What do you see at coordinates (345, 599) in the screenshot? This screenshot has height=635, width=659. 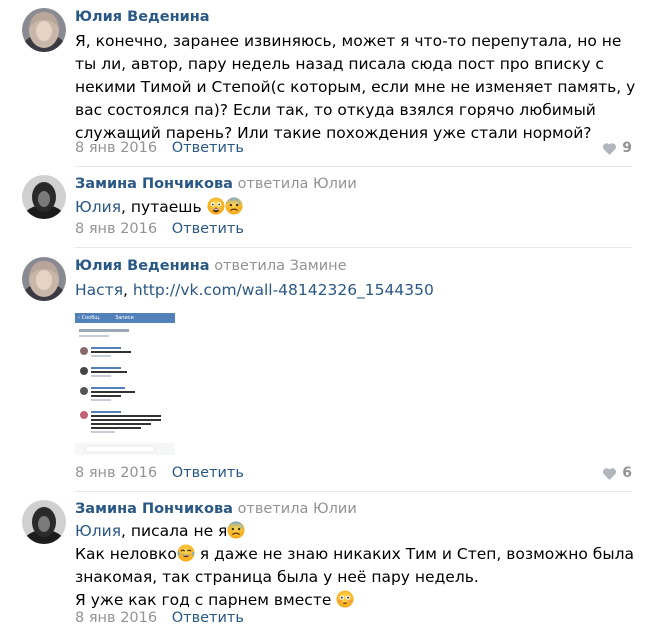 I see `flushed-emoji` at bounding box center [345, 599].